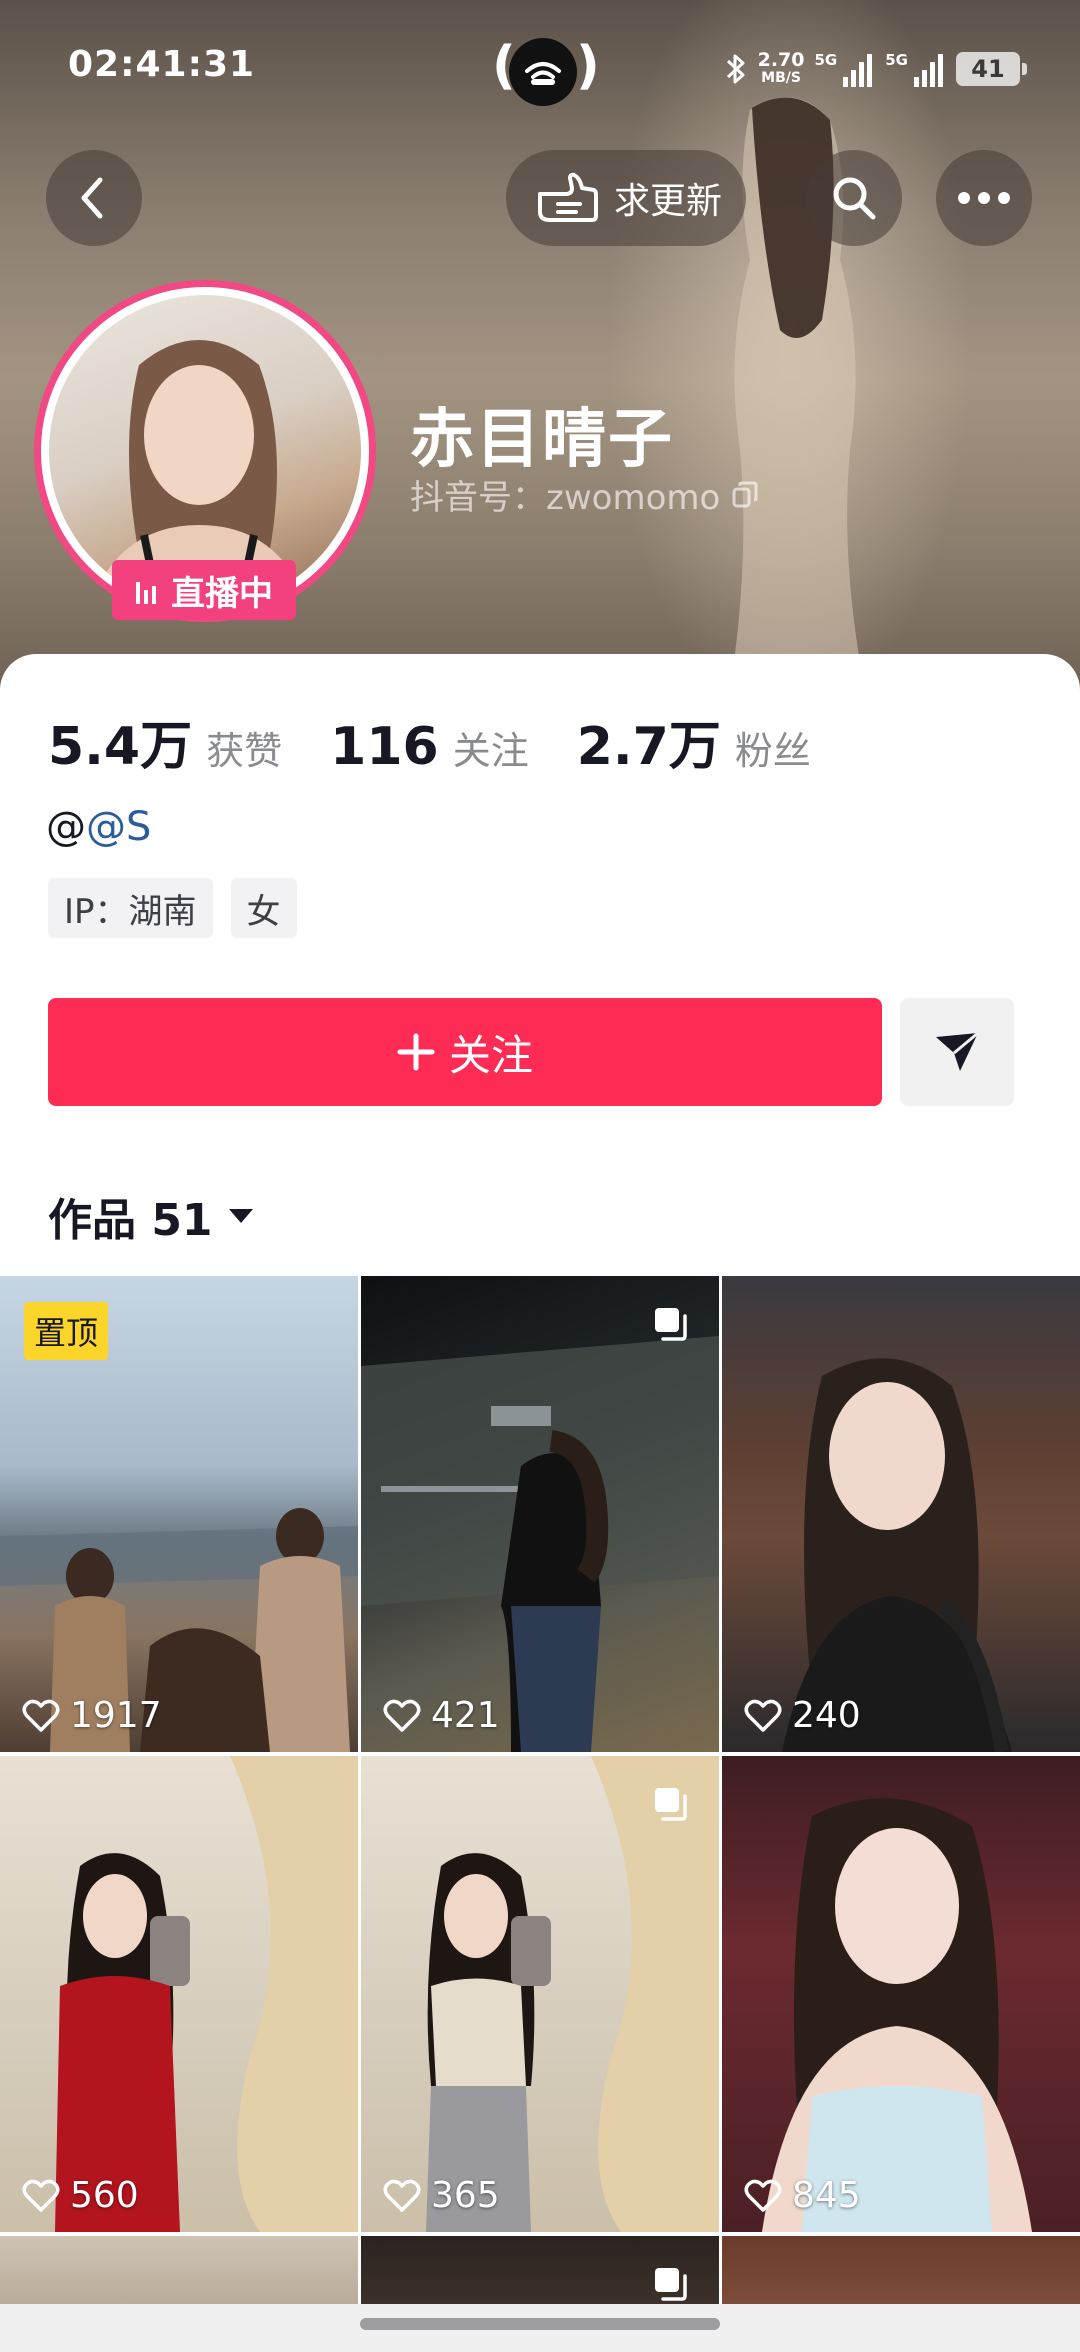  I want to click on app-activity-indicator: ( ), so click(546, 71).